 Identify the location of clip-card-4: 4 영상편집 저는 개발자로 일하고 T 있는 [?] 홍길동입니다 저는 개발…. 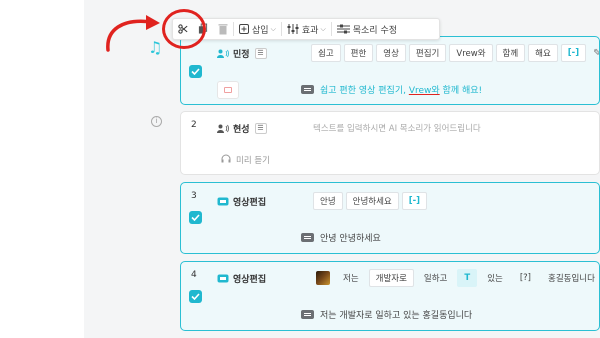
(390, 296).